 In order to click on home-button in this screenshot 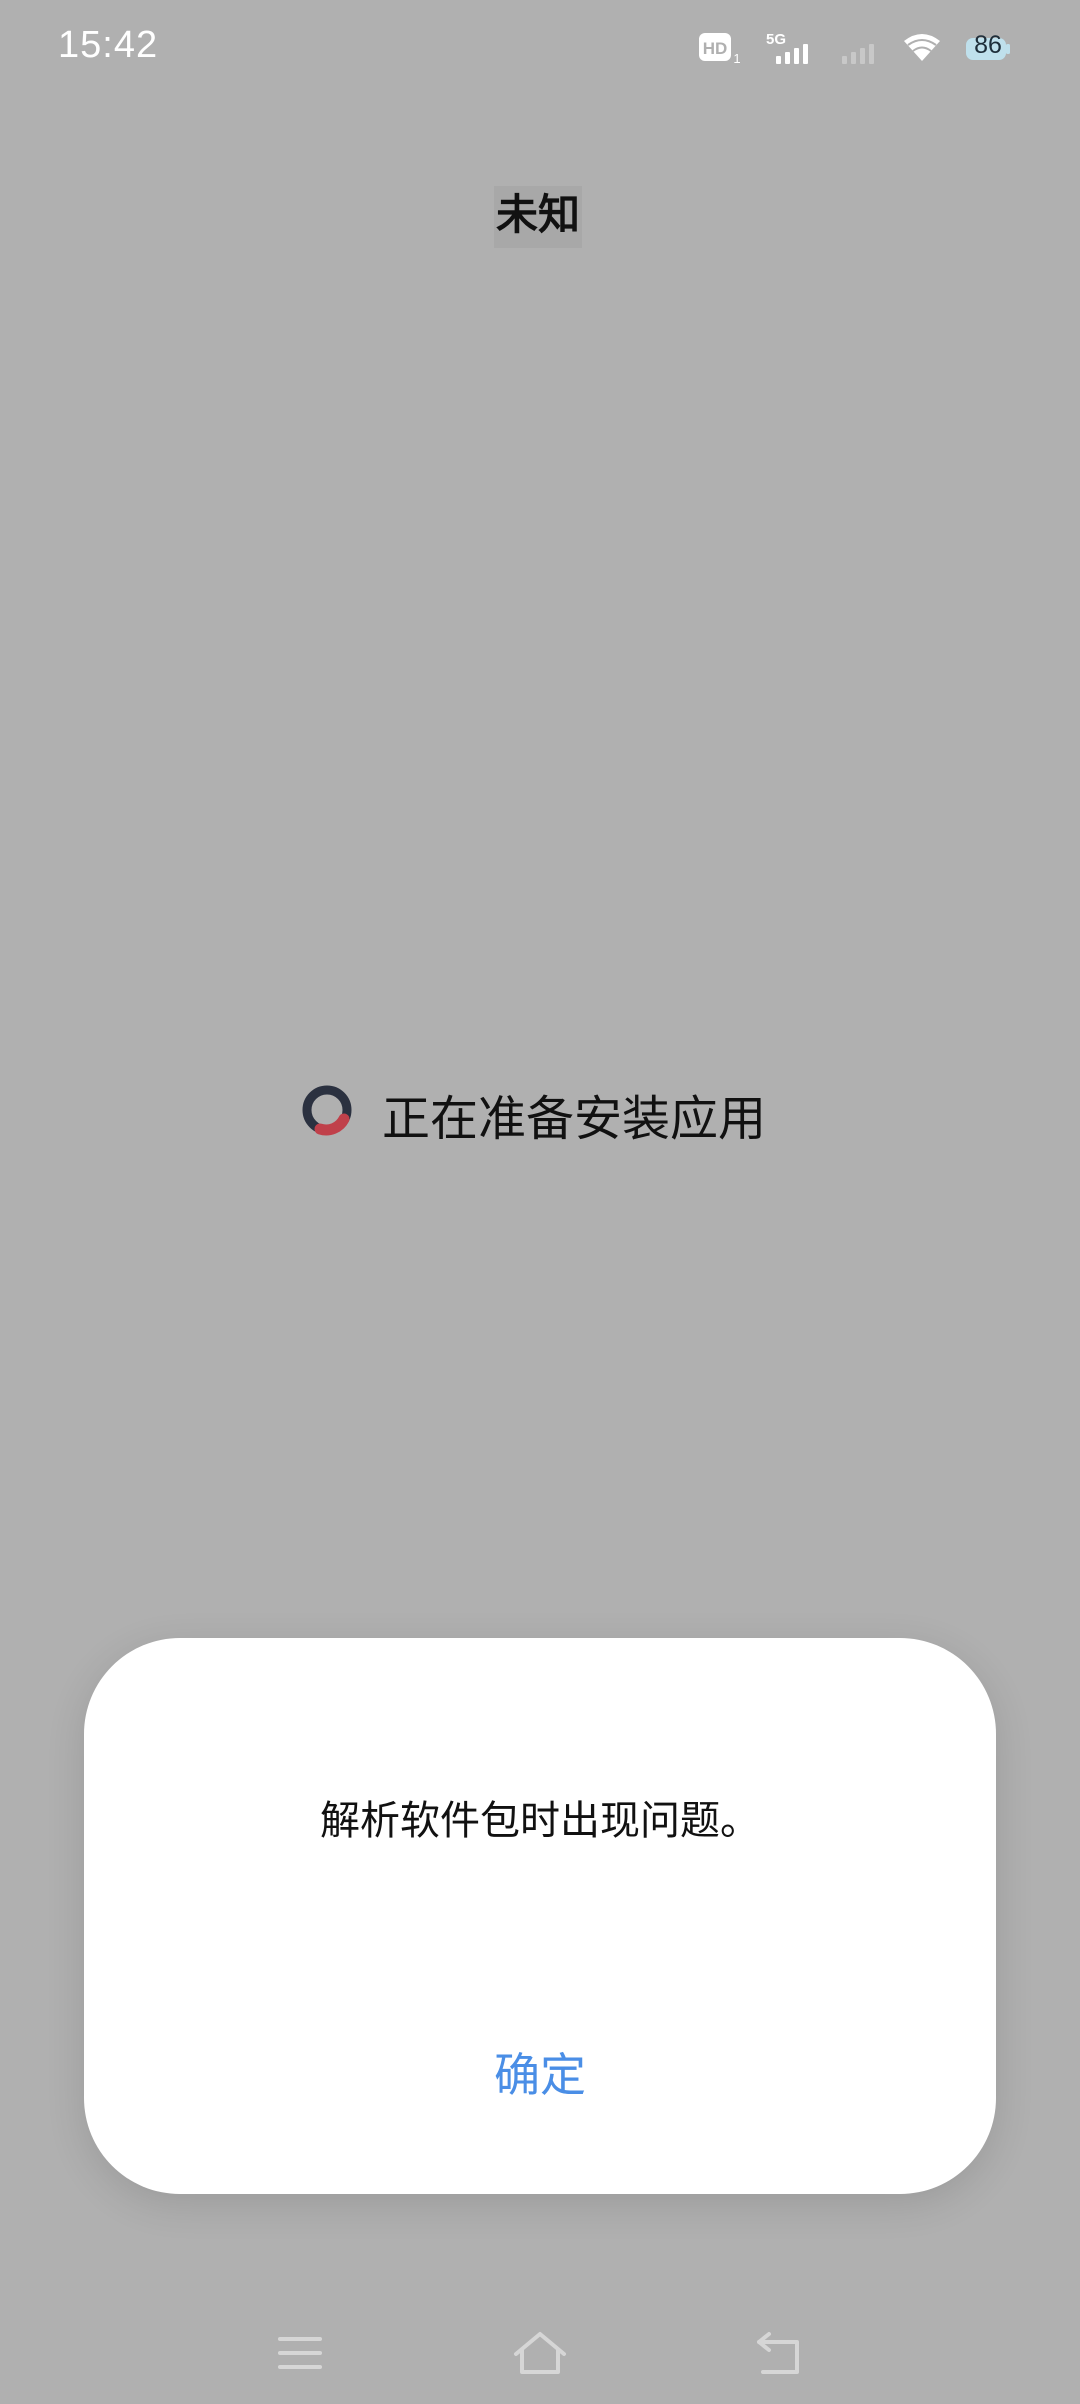, I will do `click(540, 2353)`.